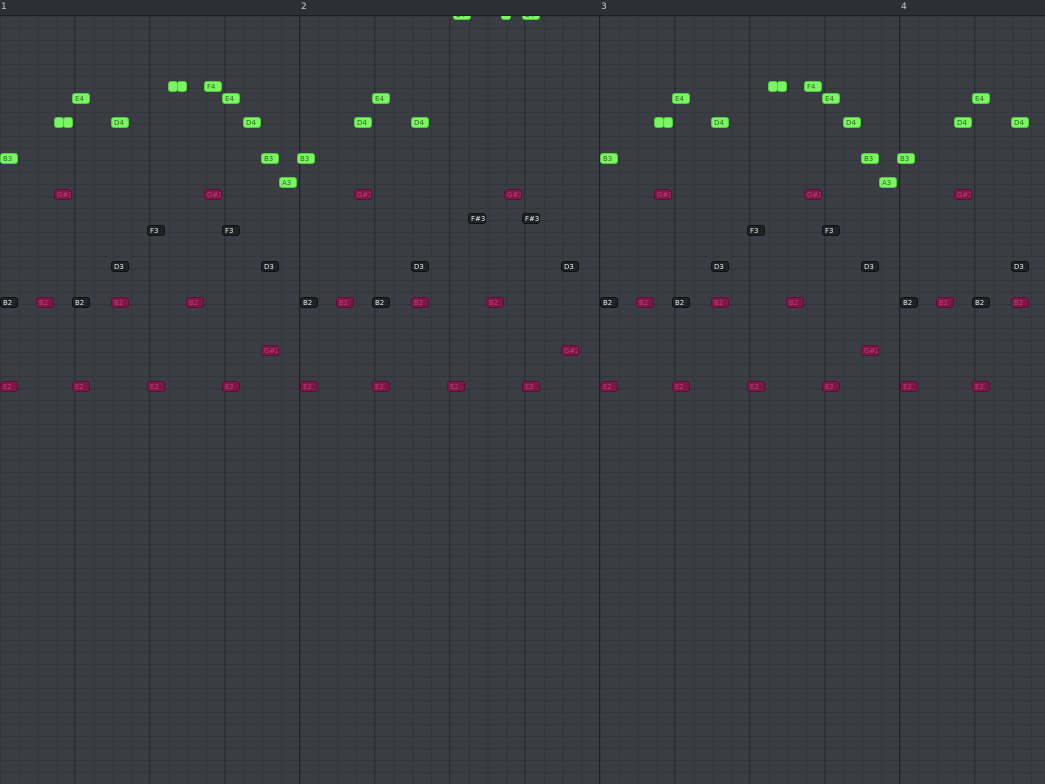 The width and height of the screenshot is (1045, 784). Describe the element at coordinates (4, 7) in the screenshot. I see `bar-number-1: 1` at that location.